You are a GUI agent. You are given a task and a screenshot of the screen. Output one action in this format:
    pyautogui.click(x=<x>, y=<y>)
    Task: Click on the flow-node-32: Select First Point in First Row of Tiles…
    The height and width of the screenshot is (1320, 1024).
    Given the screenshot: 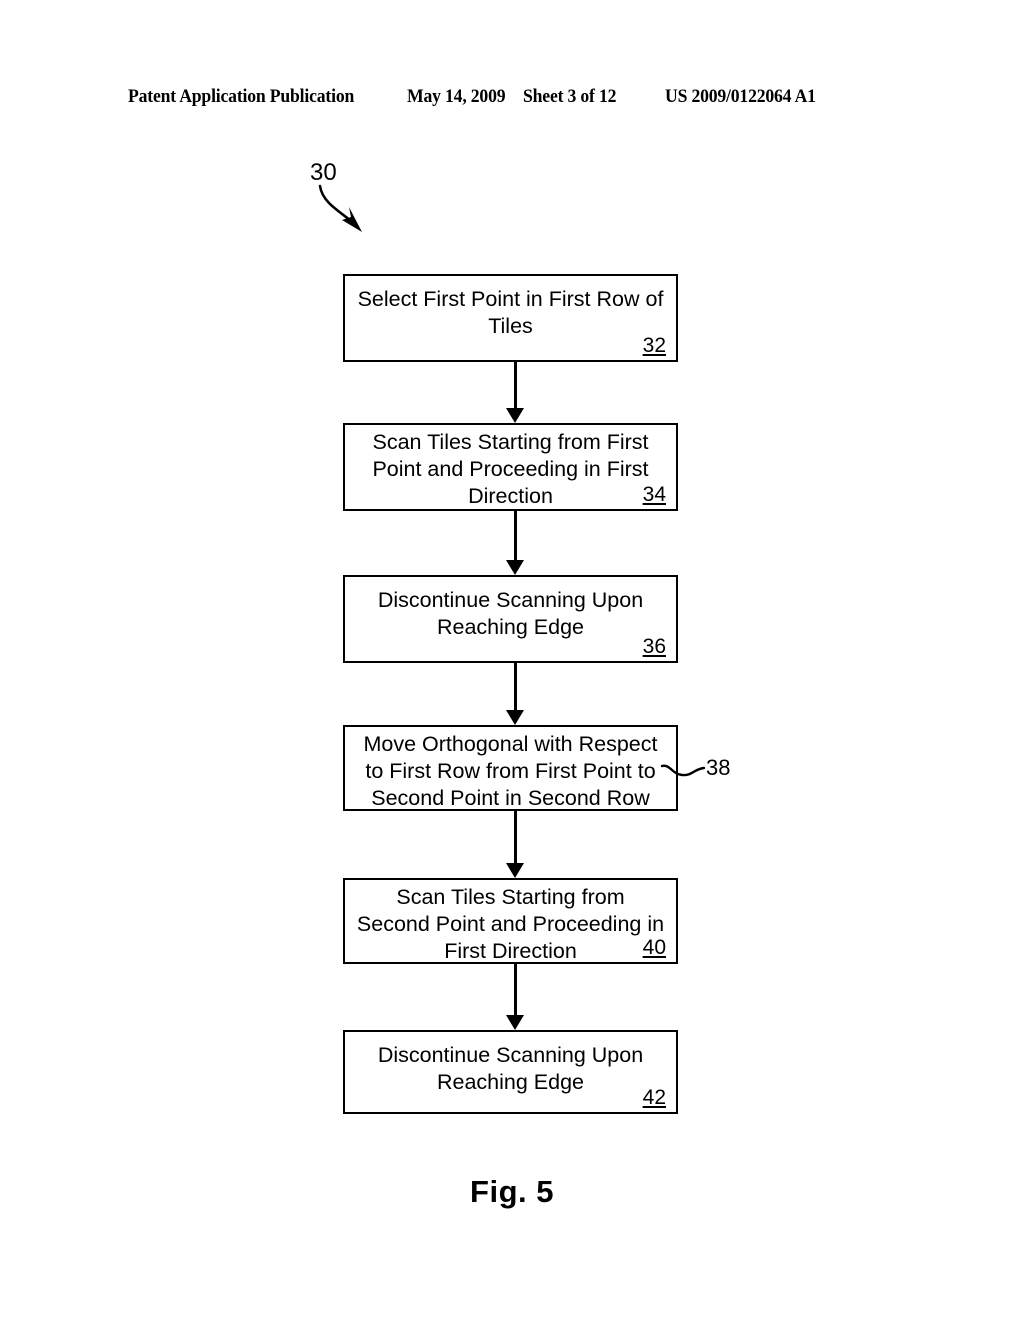 What is the action you would take?
    pyautogui.click(x=510, y=318)
    